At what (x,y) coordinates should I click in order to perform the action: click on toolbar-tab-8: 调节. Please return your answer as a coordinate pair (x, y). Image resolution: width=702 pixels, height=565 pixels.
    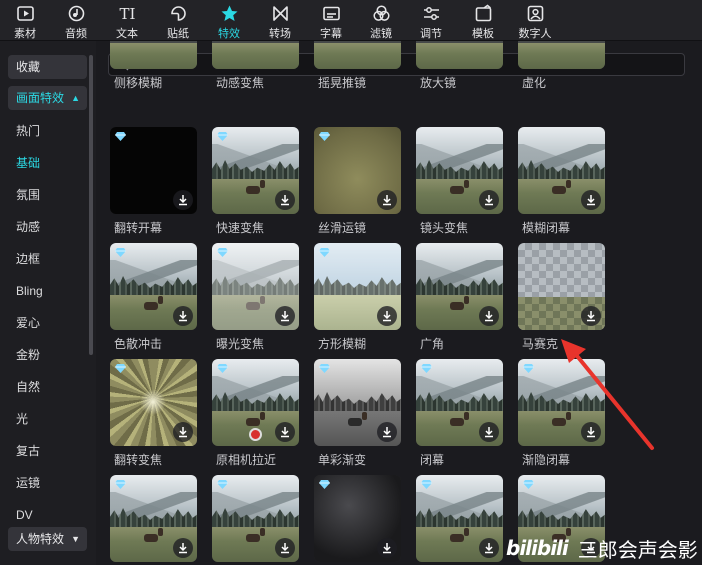
    Looking at the image, I should click on (431, 20).